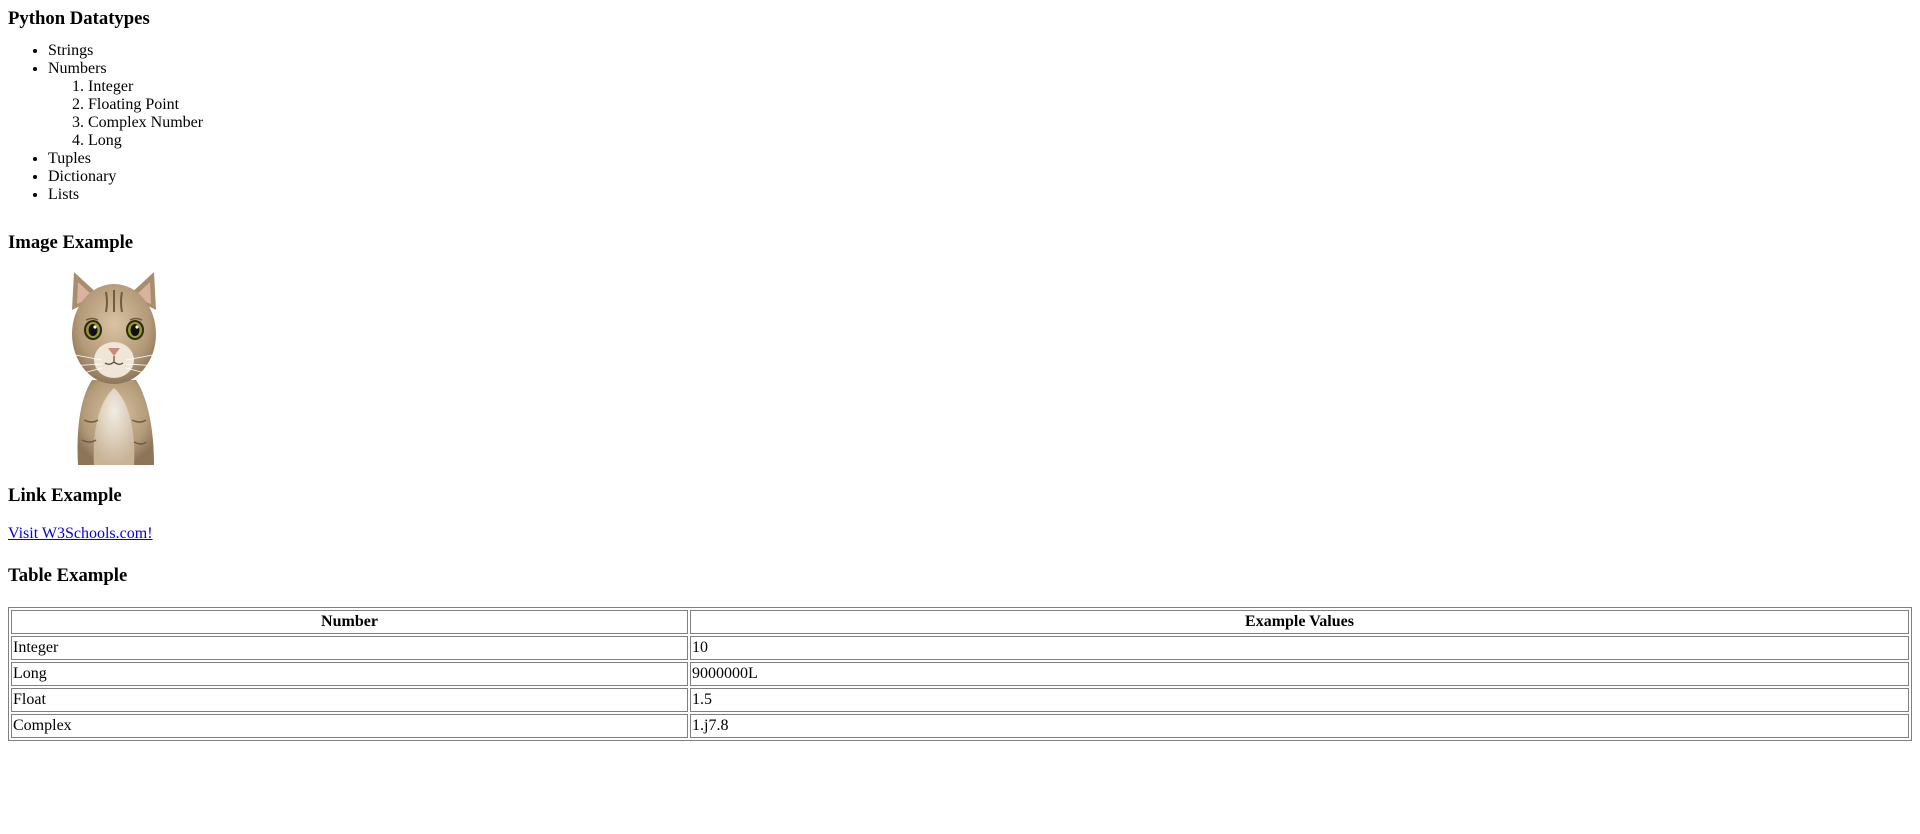 This screenshot has height=834, width=1920. What do you see at coordinates (77, 68) in the screenshot?
I see `list-item-numbers-label: Numbers` at bounding box center [77, 68].